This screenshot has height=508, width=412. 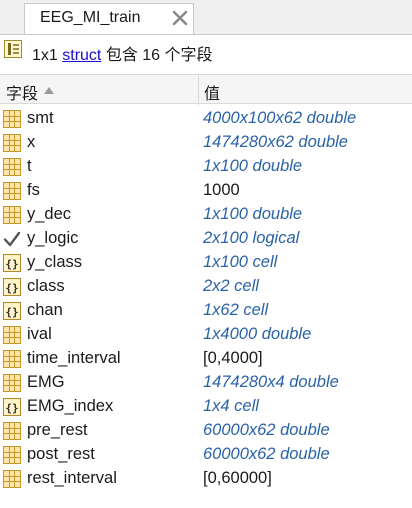 What do you see at coordinates (157, 55) in the screenshot?
I see `struct-field-count: 包含 16 个字段` at bounding box center [157, 55].